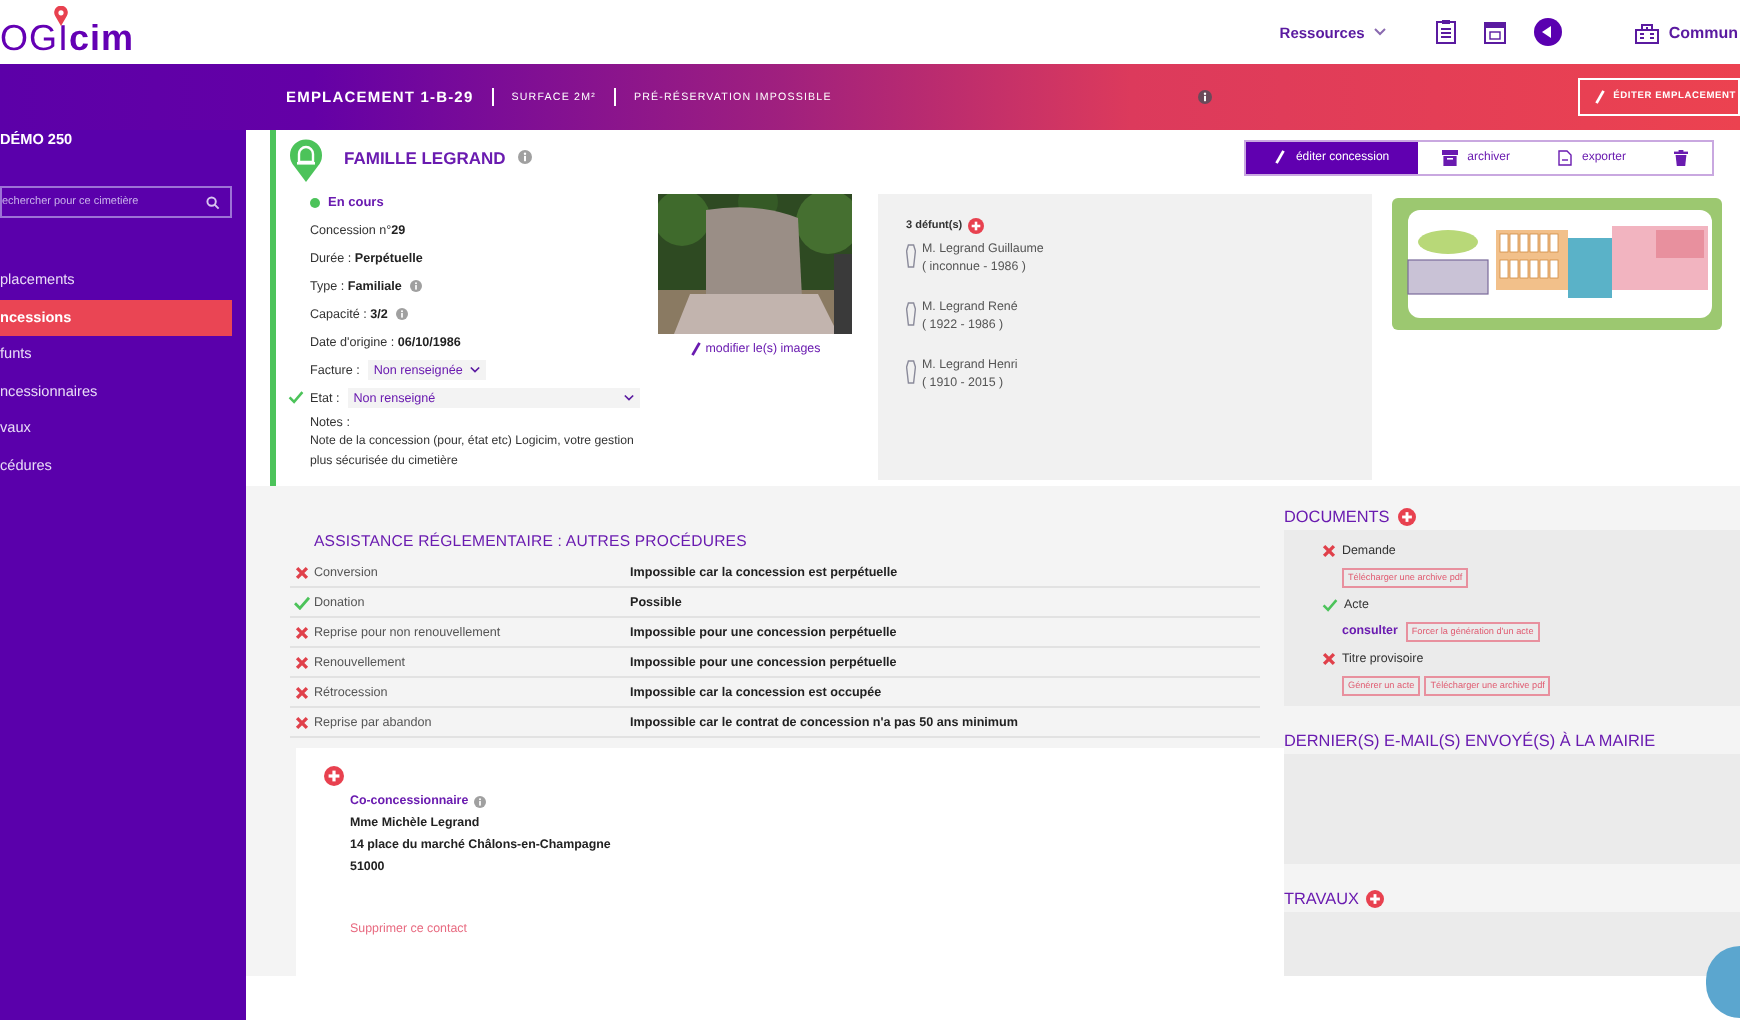  Describe the element at coordinates (1337, 516) in the screenshot. I see `section-title: DOCUMENTS` at that location.